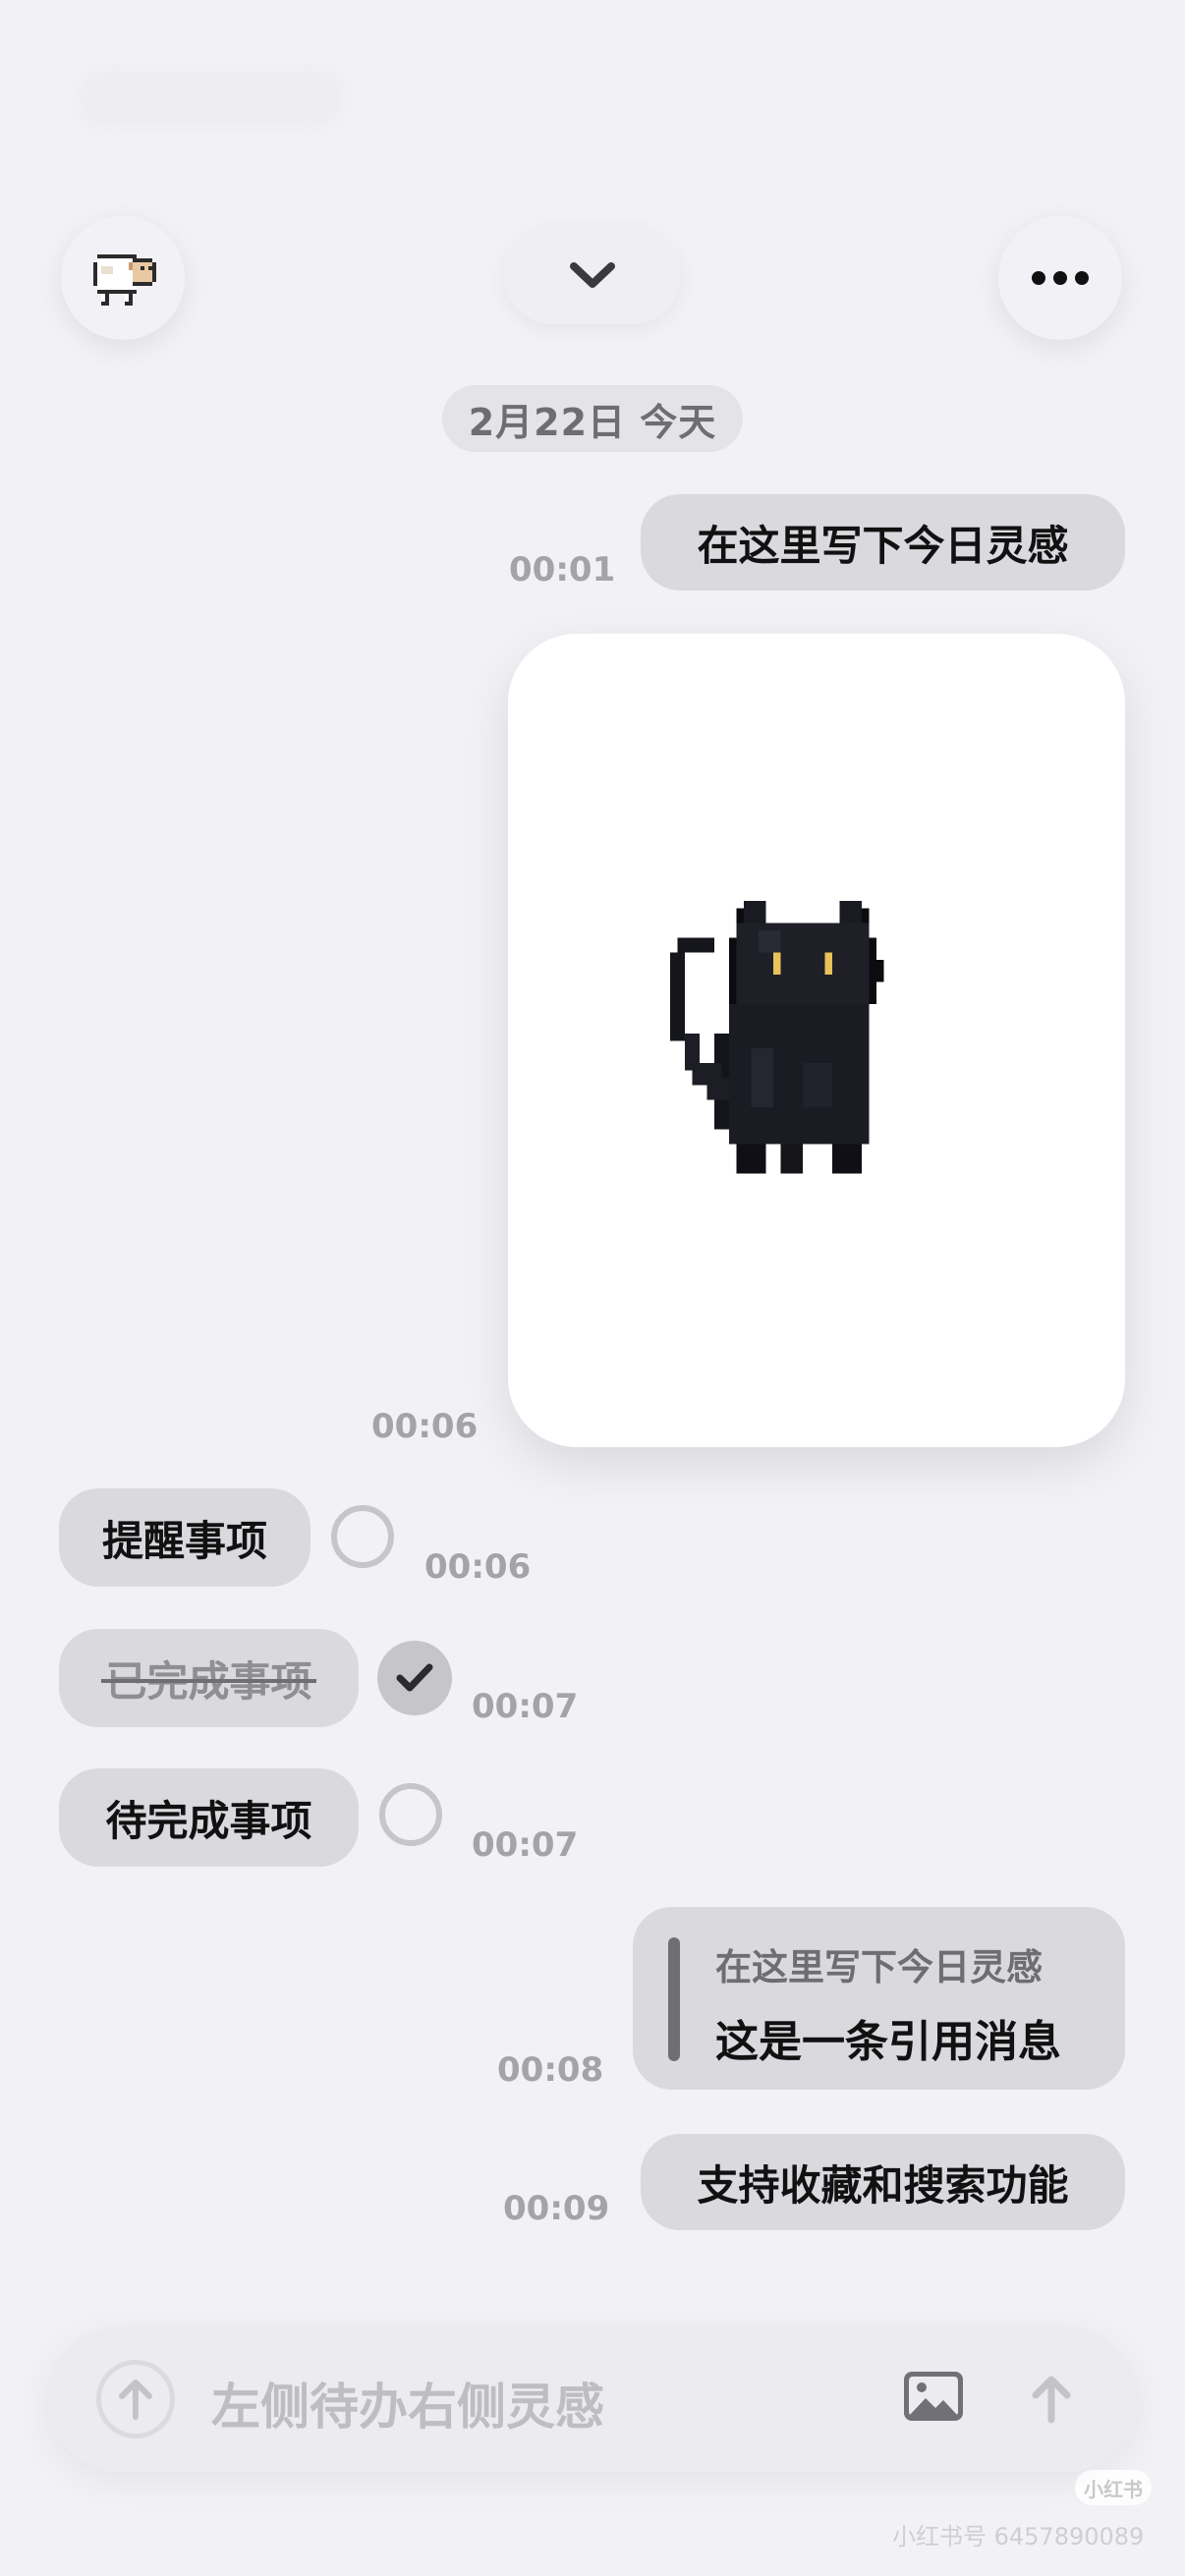  Describe the element at coordinates (888, 2042) in the screenshot. I see `quote-reply-text: 这是一条引用消息` at that location.